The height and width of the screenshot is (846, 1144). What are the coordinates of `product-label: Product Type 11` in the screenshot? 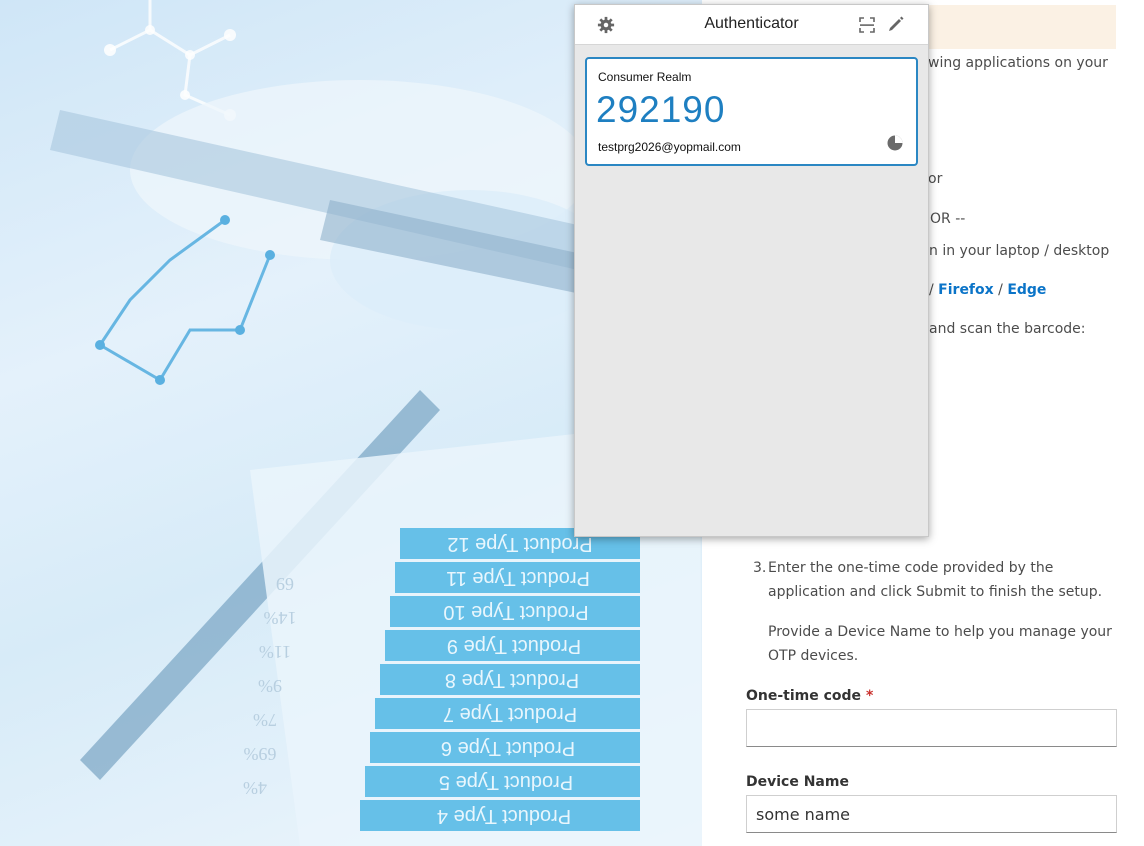 It's located at (518, 578).